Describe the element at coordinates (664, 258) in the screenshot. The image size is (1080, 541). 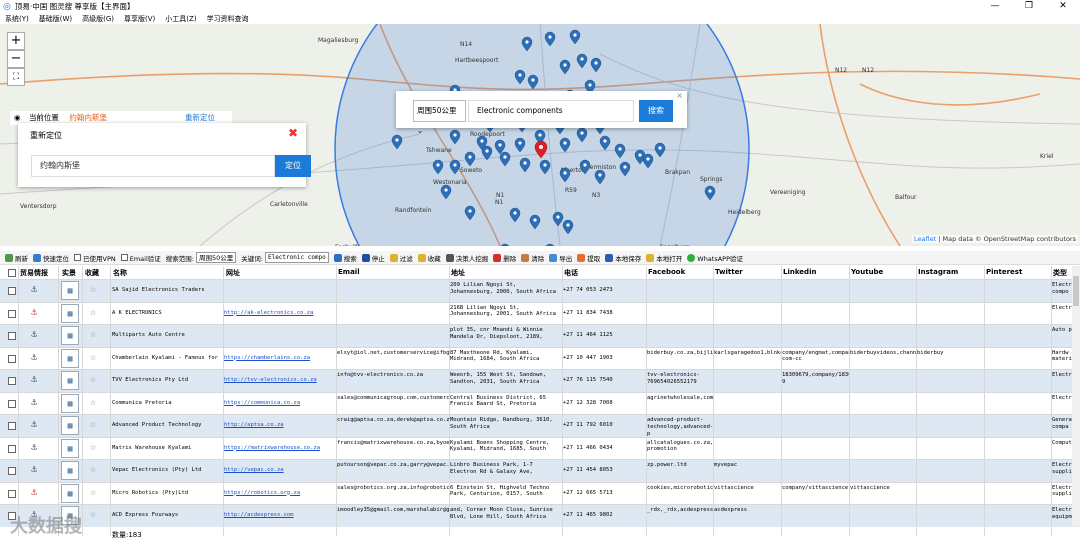
I see `local-open-button: 本地打开` at that location.